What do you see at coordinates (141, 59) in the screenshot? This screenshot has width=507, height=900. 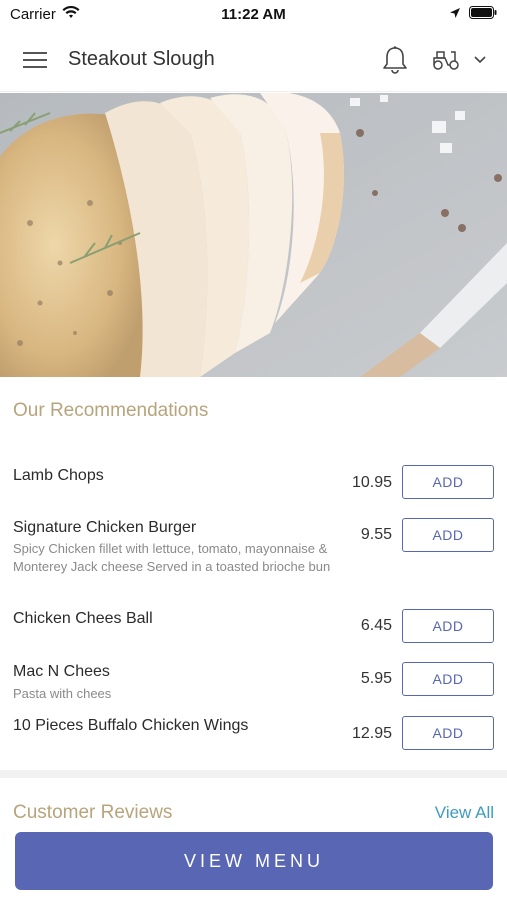 I see `restaurant-title: Steakout Slough` at bounding box center [141, 59].